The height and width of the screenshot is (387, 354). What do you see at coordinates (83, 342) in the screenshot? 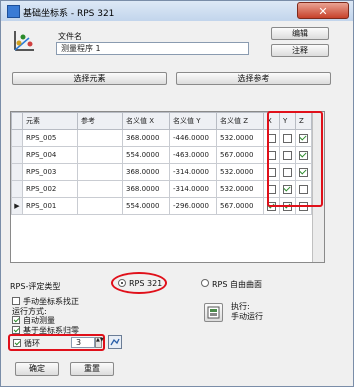
I see `loop-count-input: 3` at bounding box center [83, 342].